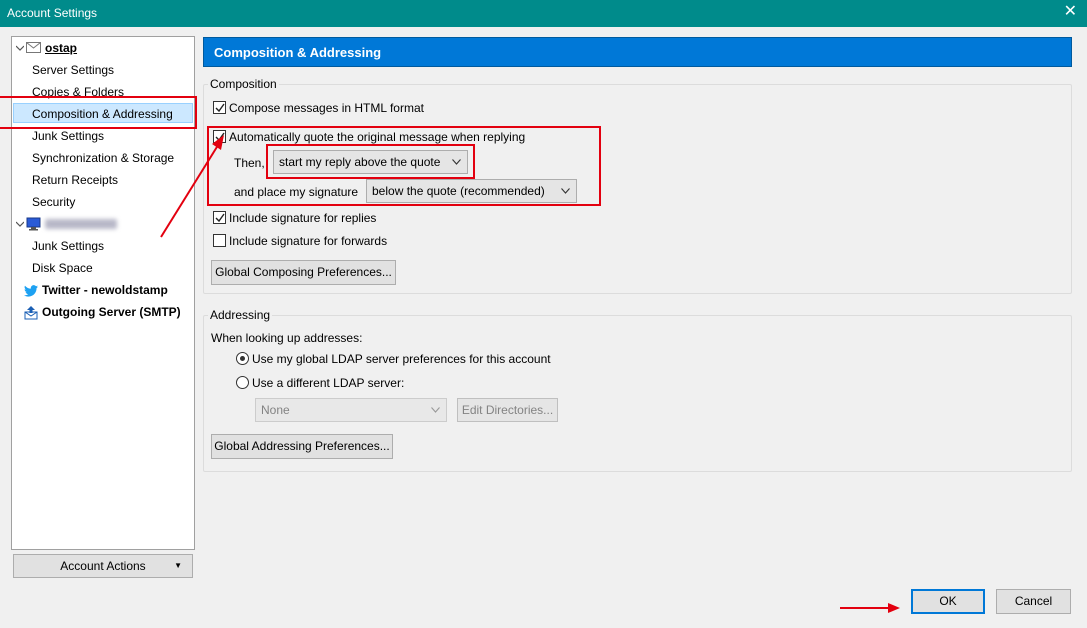 The height and width of the screenshot is (628, 1087). I want to click on composition-group-title: Composition, so click(243, 84).